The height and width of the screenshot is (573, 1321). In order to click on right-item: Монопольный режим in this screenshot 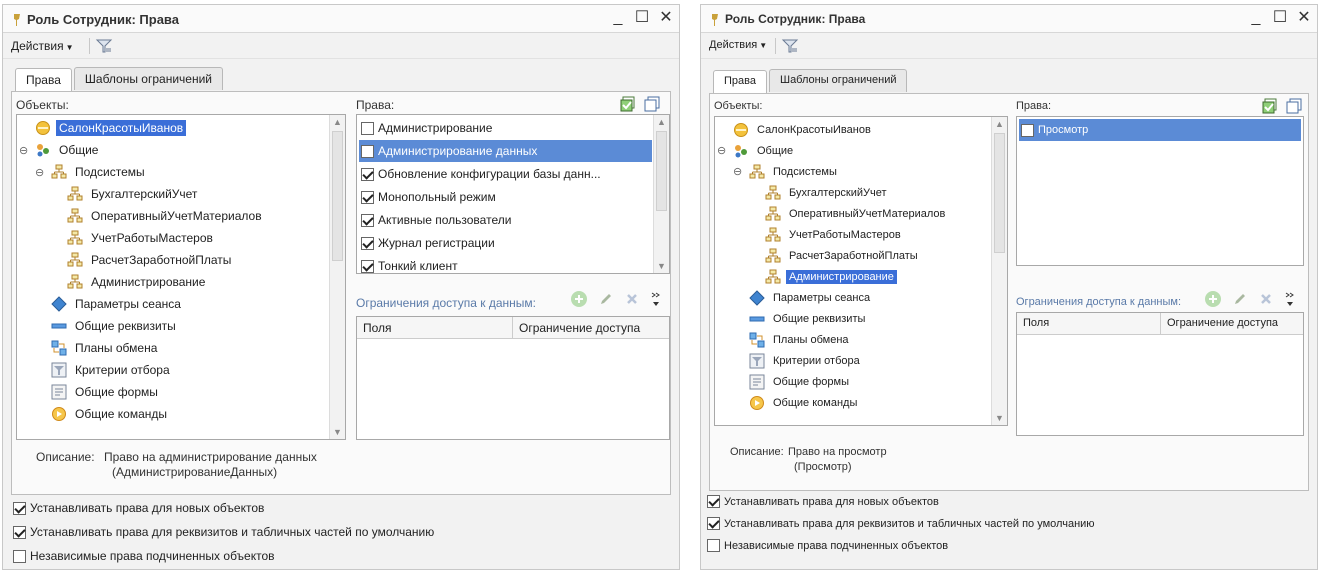, I will do `click(505, 197)`.